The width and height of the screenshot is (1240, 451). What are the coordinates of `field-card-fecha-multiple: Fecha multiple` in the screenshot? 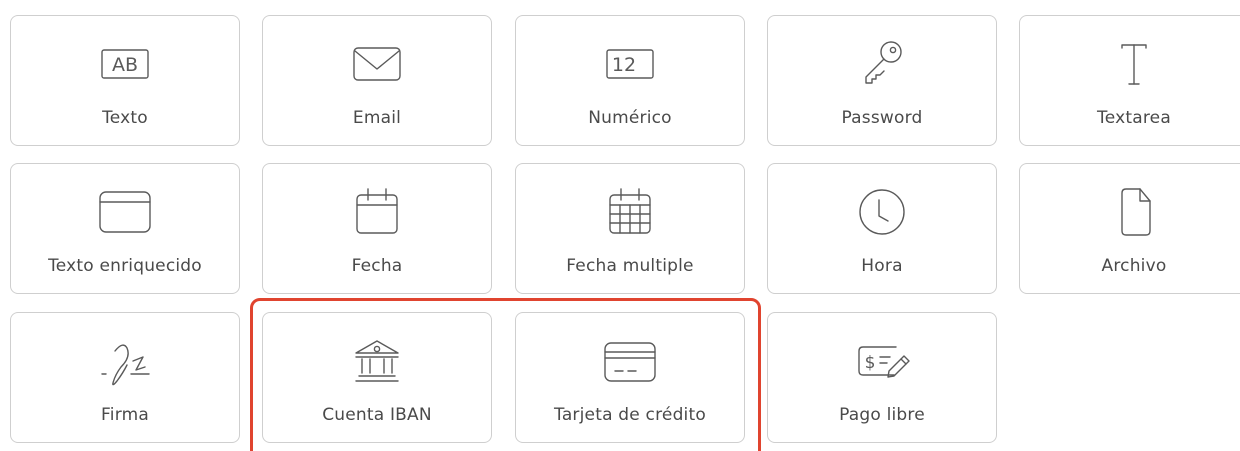 It's located at (630, 228).